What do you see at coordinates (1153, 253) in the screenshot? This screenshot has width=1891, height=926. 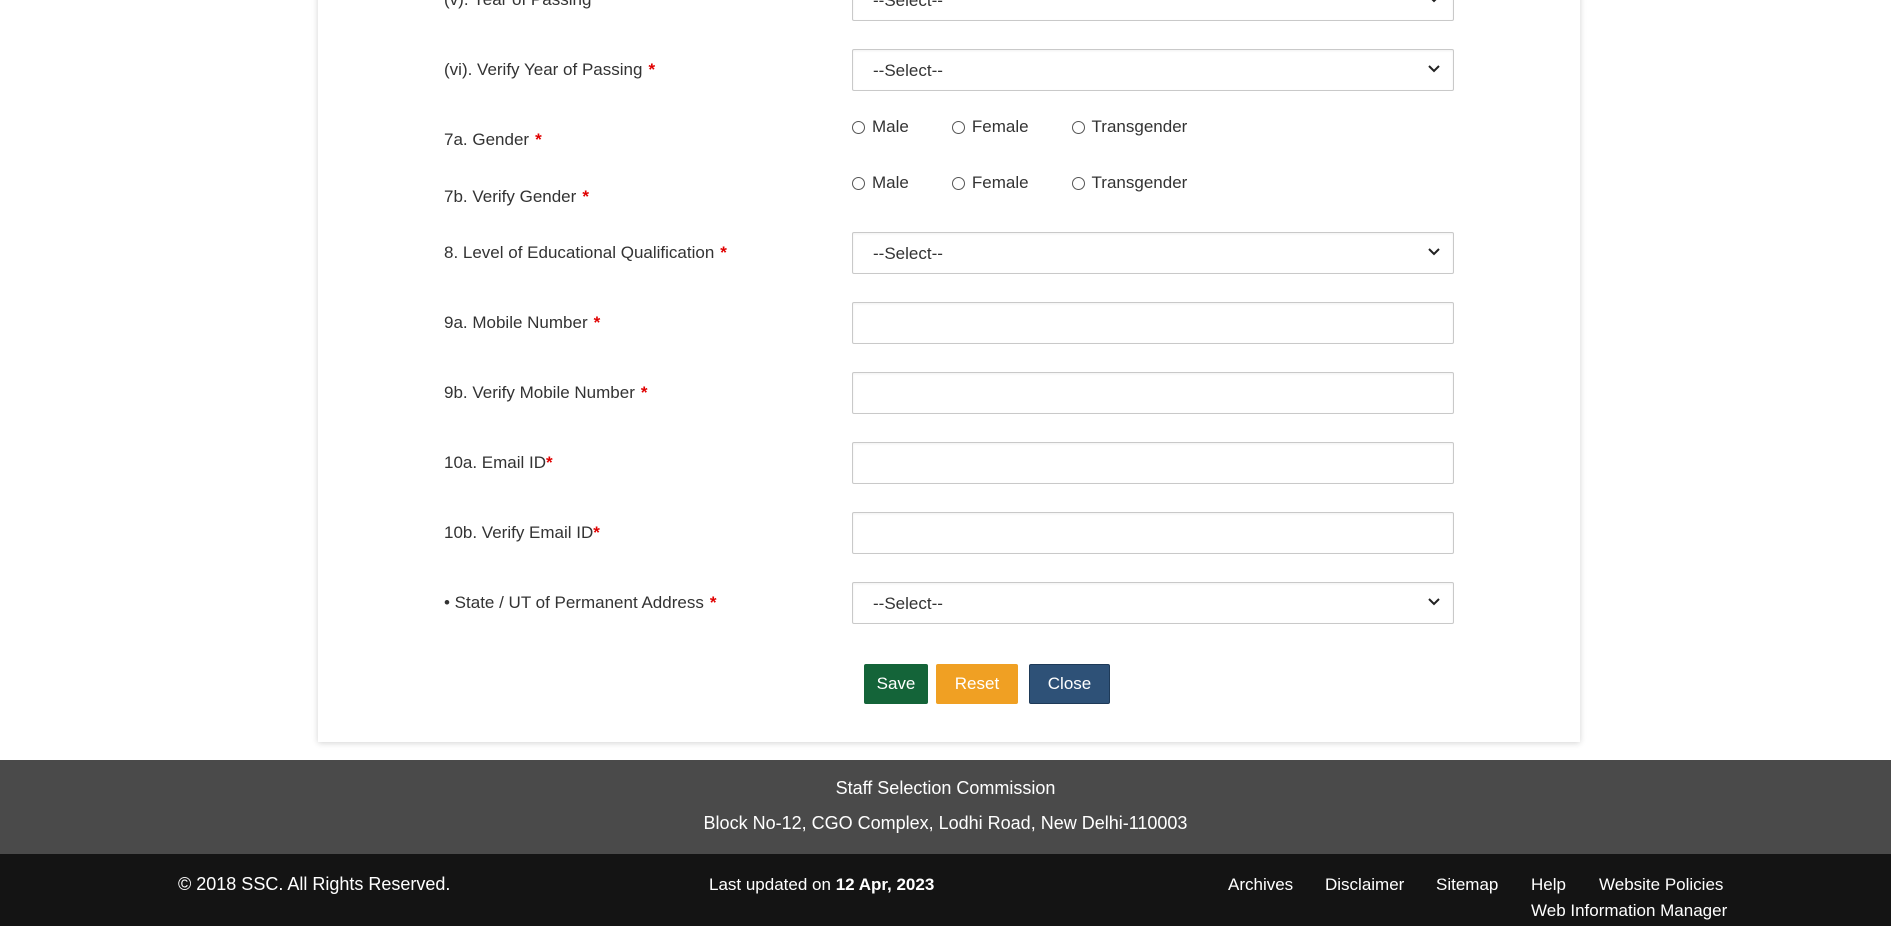 I see `education-level-select: --Select--` at bounding box center [1153, 253].